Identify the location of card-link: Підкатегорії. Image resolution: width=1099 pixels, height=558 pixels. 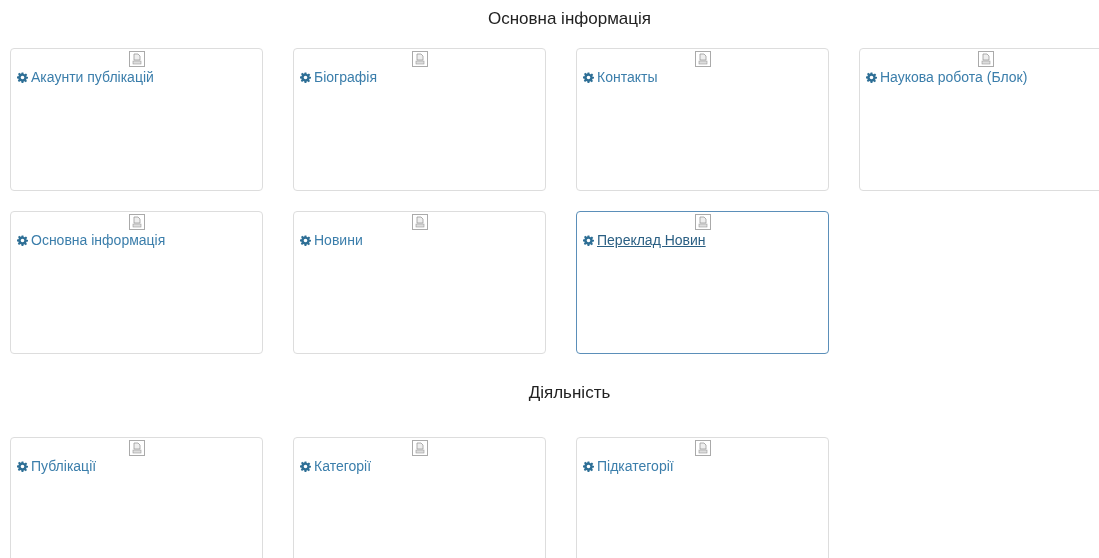
(635, 466).